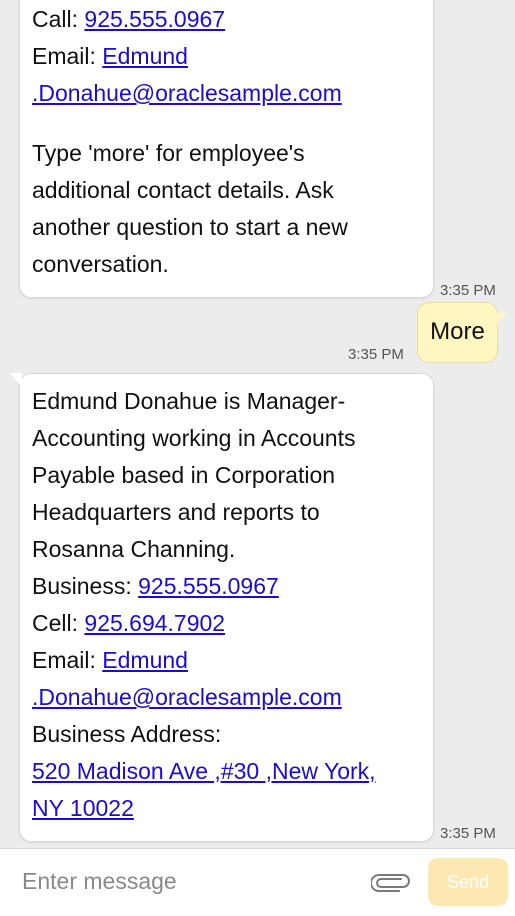 Image resolution: width=515 pixels, height=916 pixels. What do you see at coordinates (457, 331) in the screenshot?
I see `user-message-text: More` at bounding box center [457, 331].